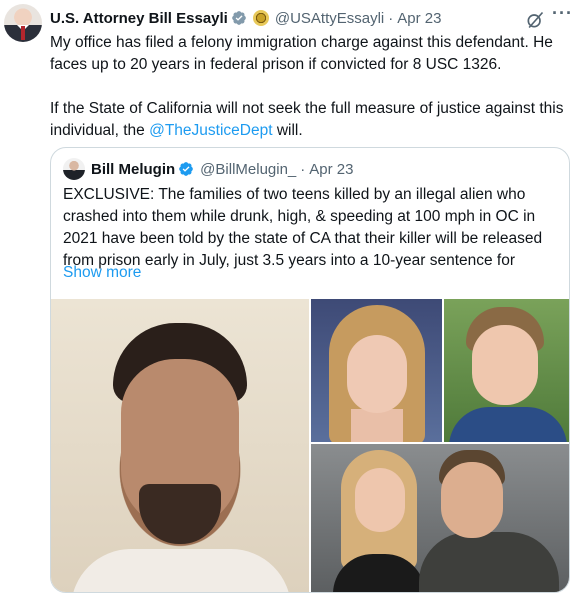 Image resolution: width=587 pixels, height=600 pixels. Describe the element at coordinates (329, 18) in the screenshot. I see `author-handle: @USAttyEssayli` at that location.